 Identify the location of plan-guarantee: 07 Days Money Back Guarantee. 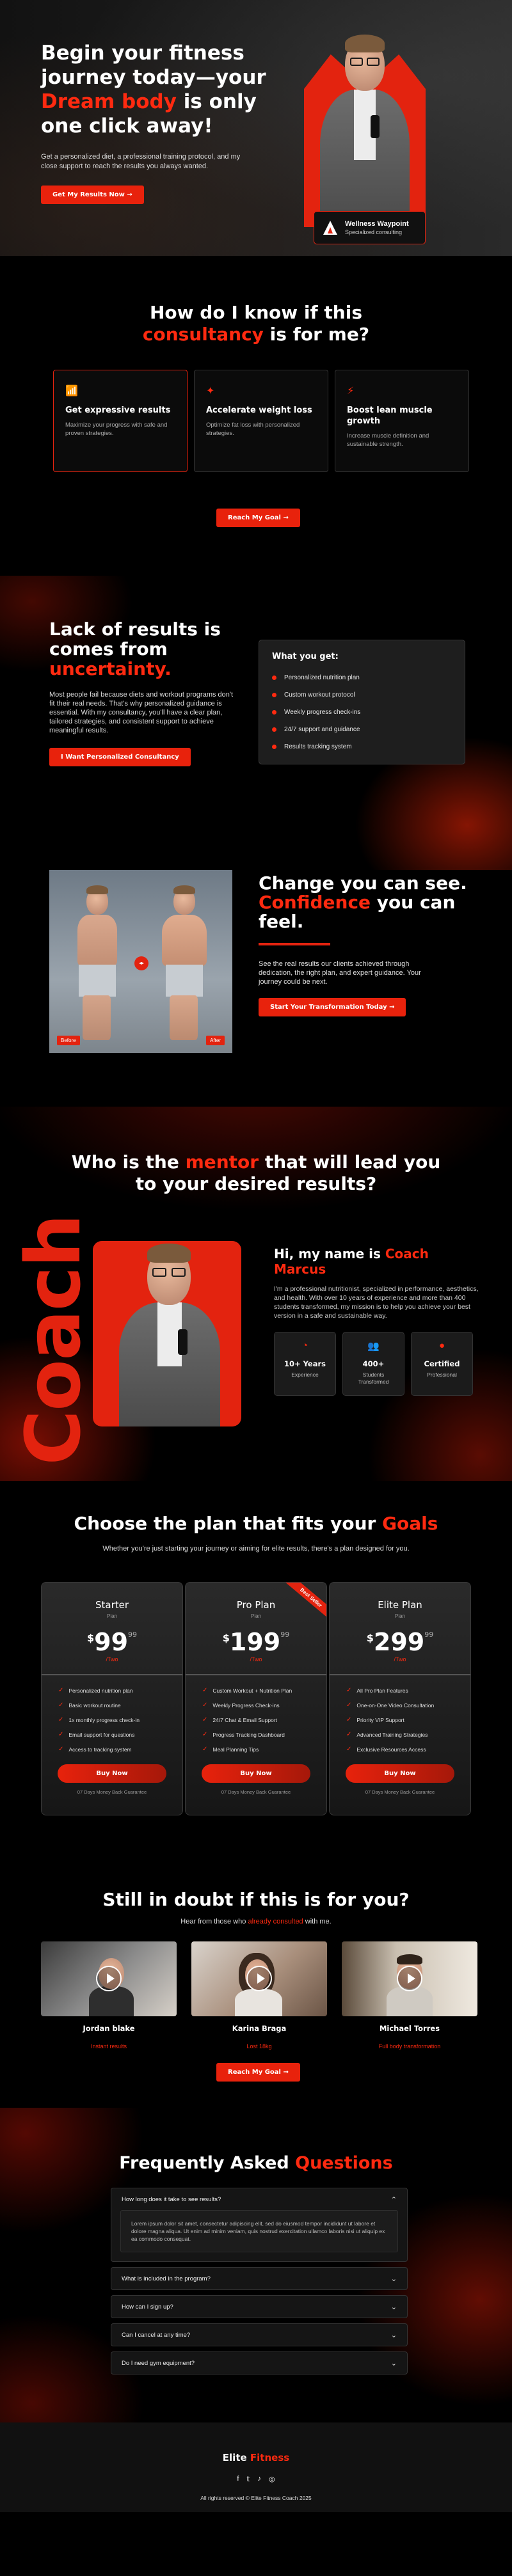
(256, 1792).